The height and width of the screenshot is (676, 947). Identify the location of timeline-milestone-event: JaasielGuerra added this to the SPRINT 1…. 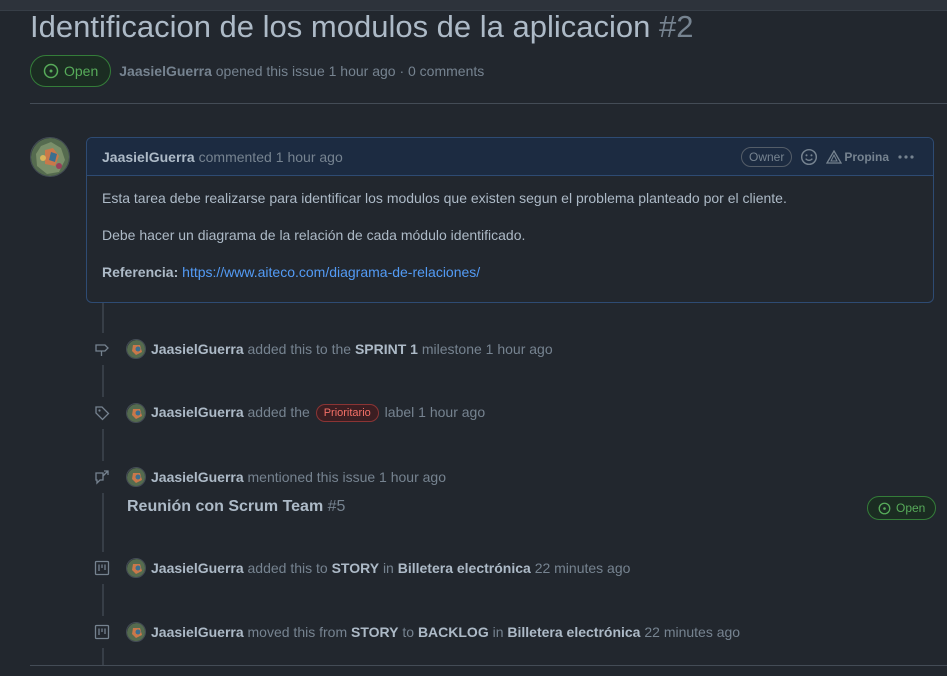
(319, 349).